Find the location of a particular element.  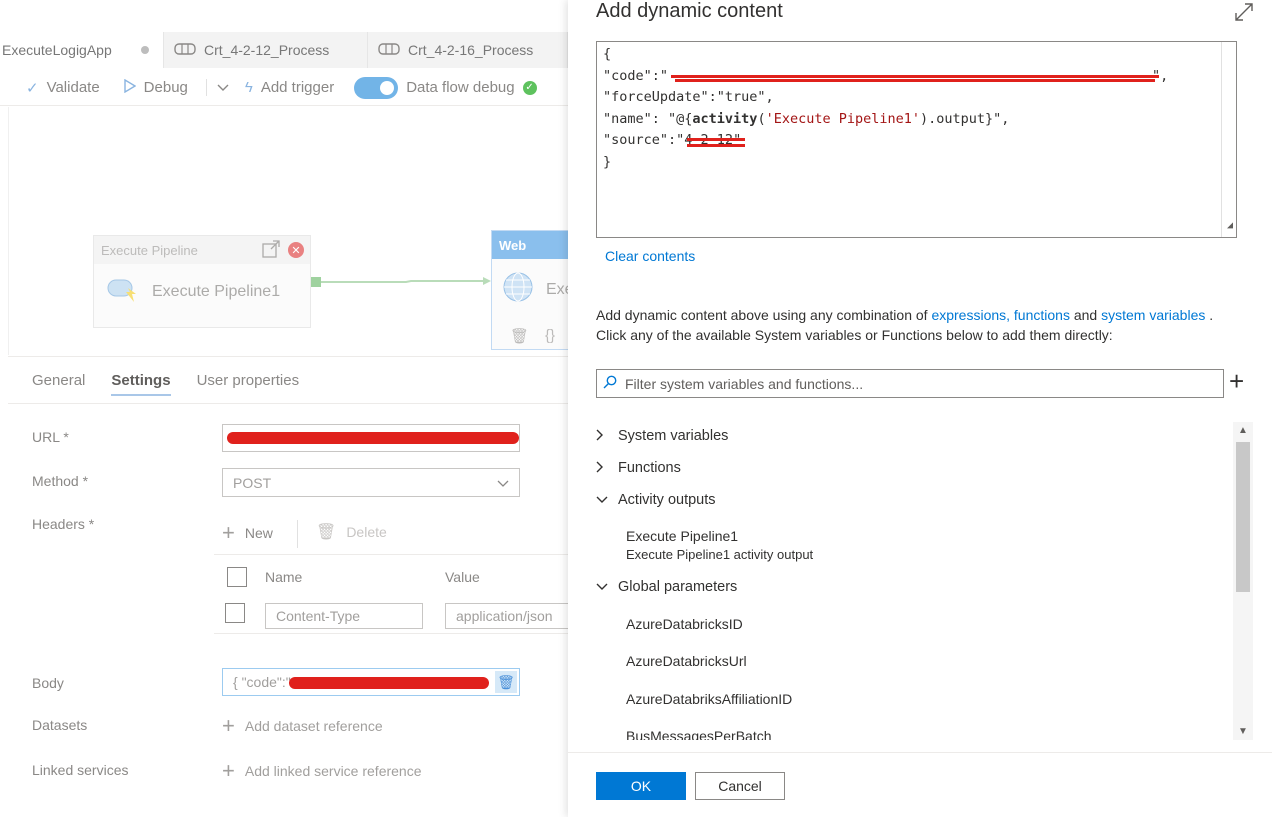

code-braces-icon: {} is located at coordinates (550, 336).